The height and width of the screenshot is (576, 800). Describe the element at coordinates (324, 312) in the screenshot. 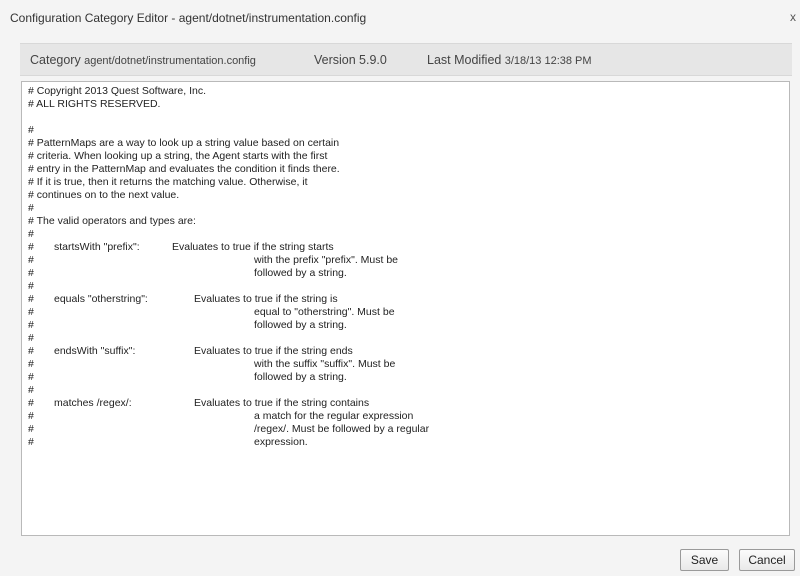

I see `line-description: equal to "otherstring". Must be` at that location.